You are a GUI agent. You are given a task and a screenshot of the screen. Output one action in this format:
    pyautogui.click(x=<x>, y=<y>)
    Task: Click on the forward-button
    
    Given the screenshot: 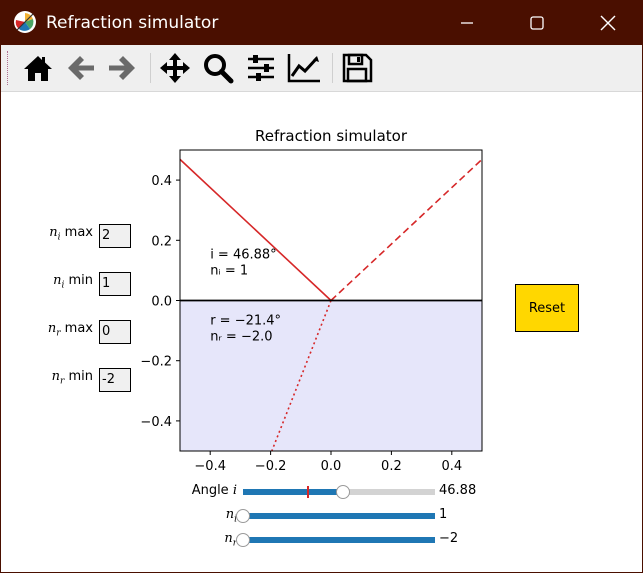 What is the action you would take?
    pyautogui.click(x=122, y=68)
    